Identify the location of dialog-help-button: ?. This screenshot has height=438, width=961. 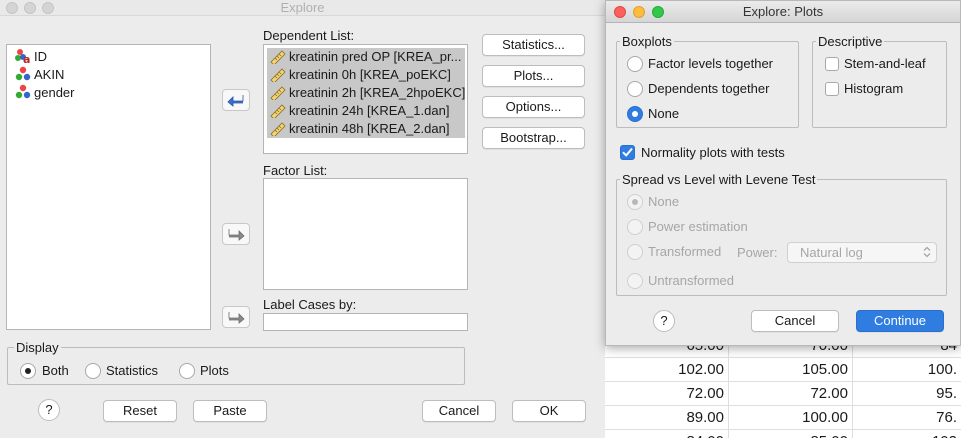
(664, 321).